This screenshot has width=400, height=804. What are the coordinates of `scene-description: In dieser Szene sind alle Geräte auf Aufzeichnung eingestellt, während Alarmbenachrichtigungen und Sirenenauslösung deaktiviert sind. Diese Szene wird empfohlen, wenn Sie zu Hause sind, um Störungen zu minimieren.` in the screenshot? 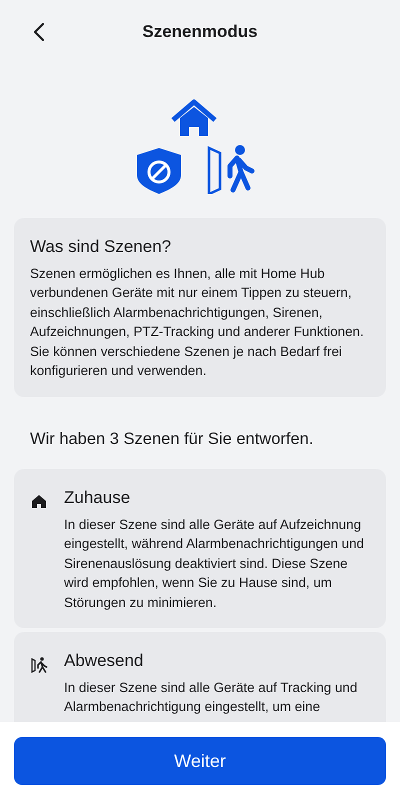 It's located at (215, 564).